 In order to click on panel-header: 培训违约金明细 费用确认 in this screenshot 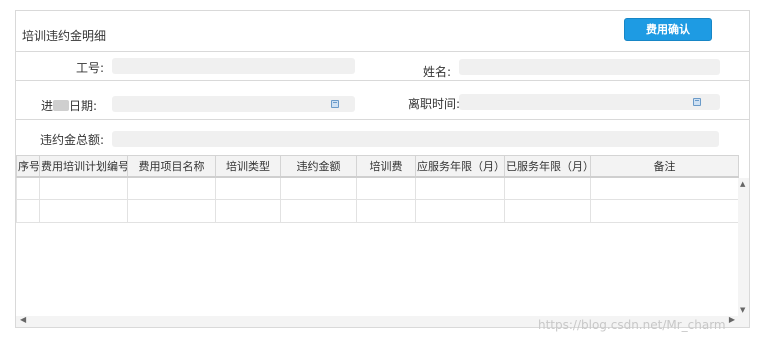, I will do `click(382, 31)`.